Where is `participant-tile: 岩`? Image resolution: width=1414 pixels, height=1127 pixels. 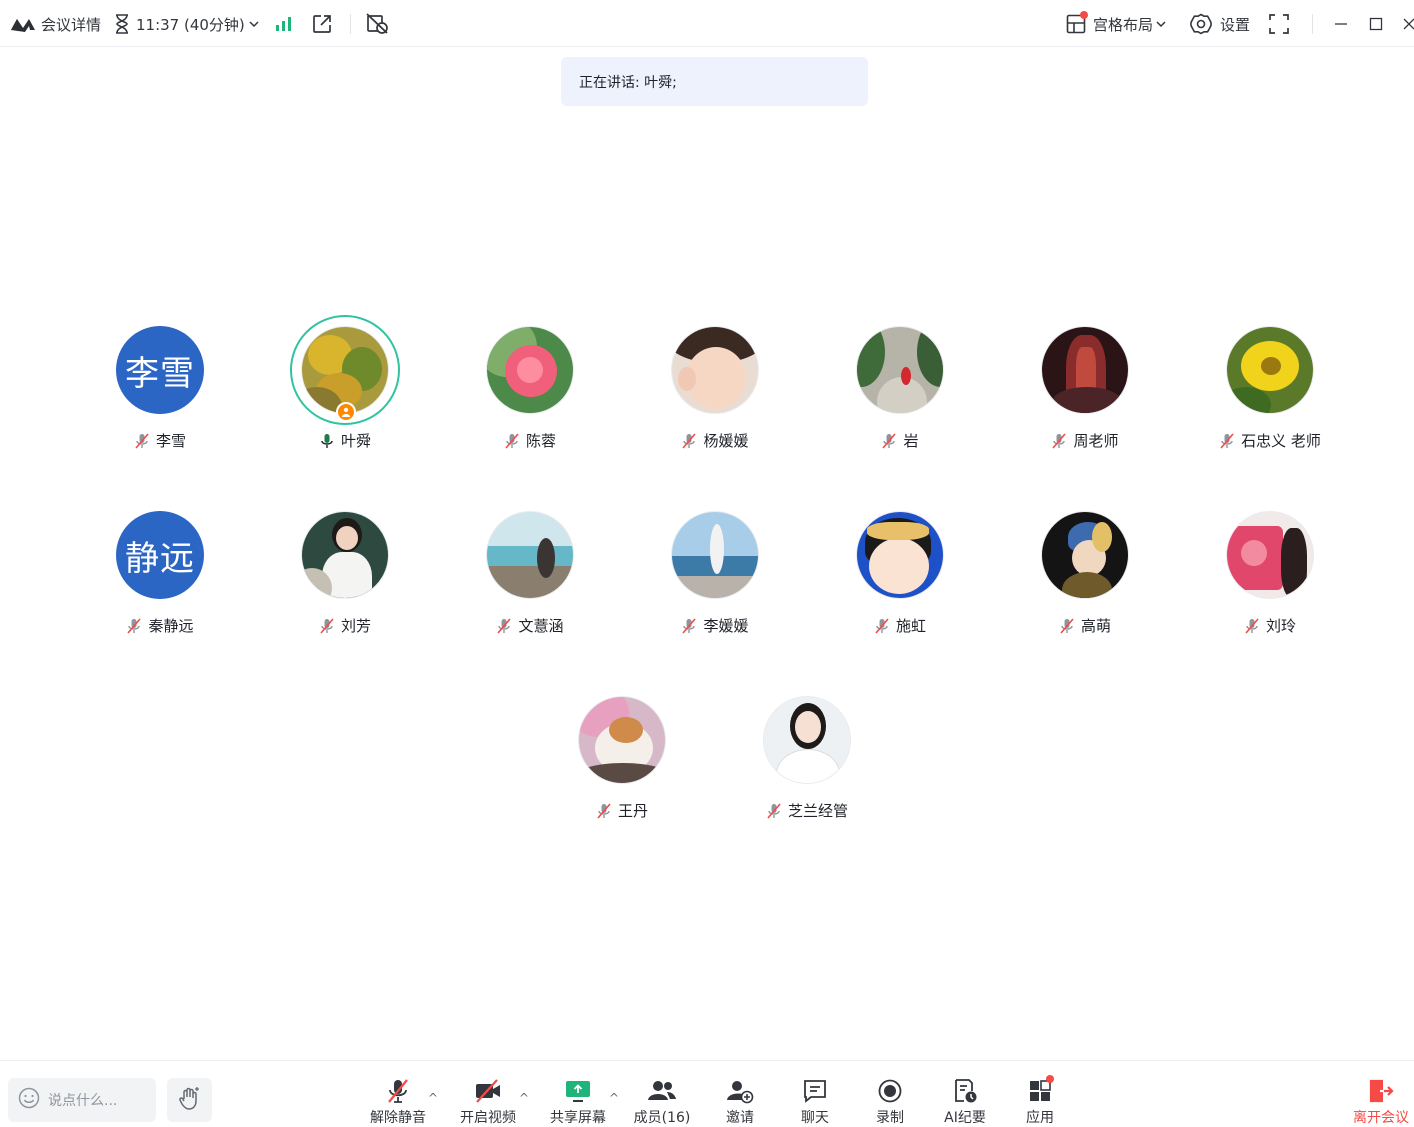
participant-tile: 岩 is located at coordinates (900, 396).